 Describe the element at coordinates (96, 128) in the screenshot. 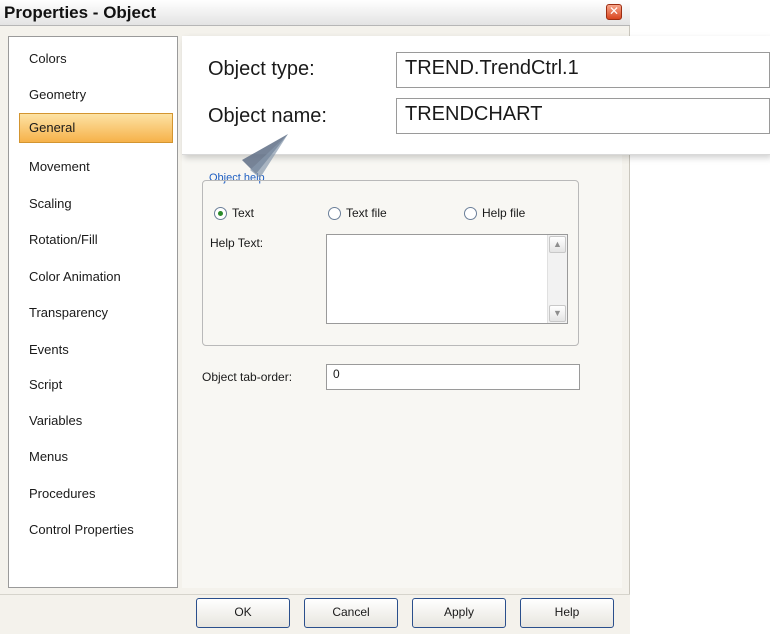

I see `sidebar-item-general: General` at that location.